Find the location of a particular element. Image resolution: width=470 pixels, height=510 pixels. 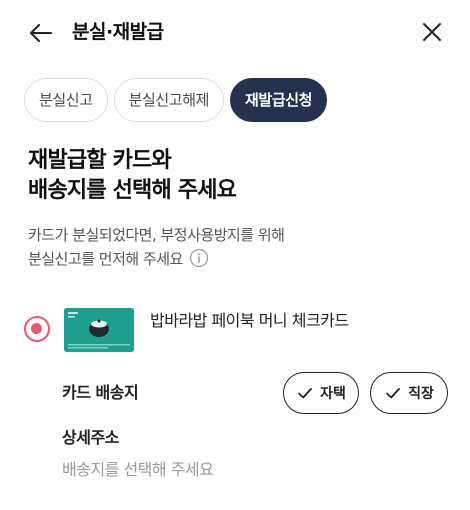

back-button is located at coordinates (41, 33).